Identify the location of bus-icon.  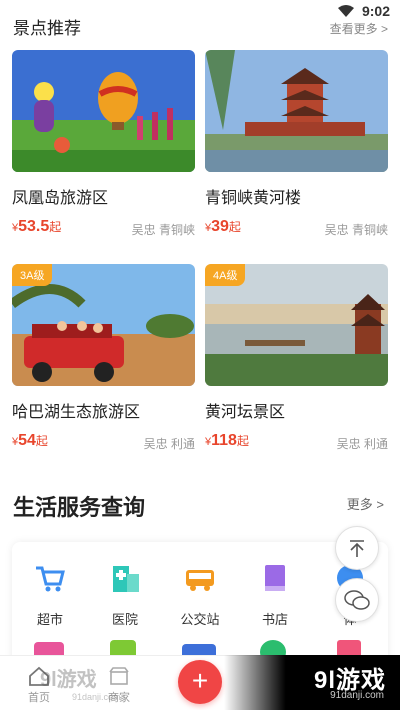
(200, 580).